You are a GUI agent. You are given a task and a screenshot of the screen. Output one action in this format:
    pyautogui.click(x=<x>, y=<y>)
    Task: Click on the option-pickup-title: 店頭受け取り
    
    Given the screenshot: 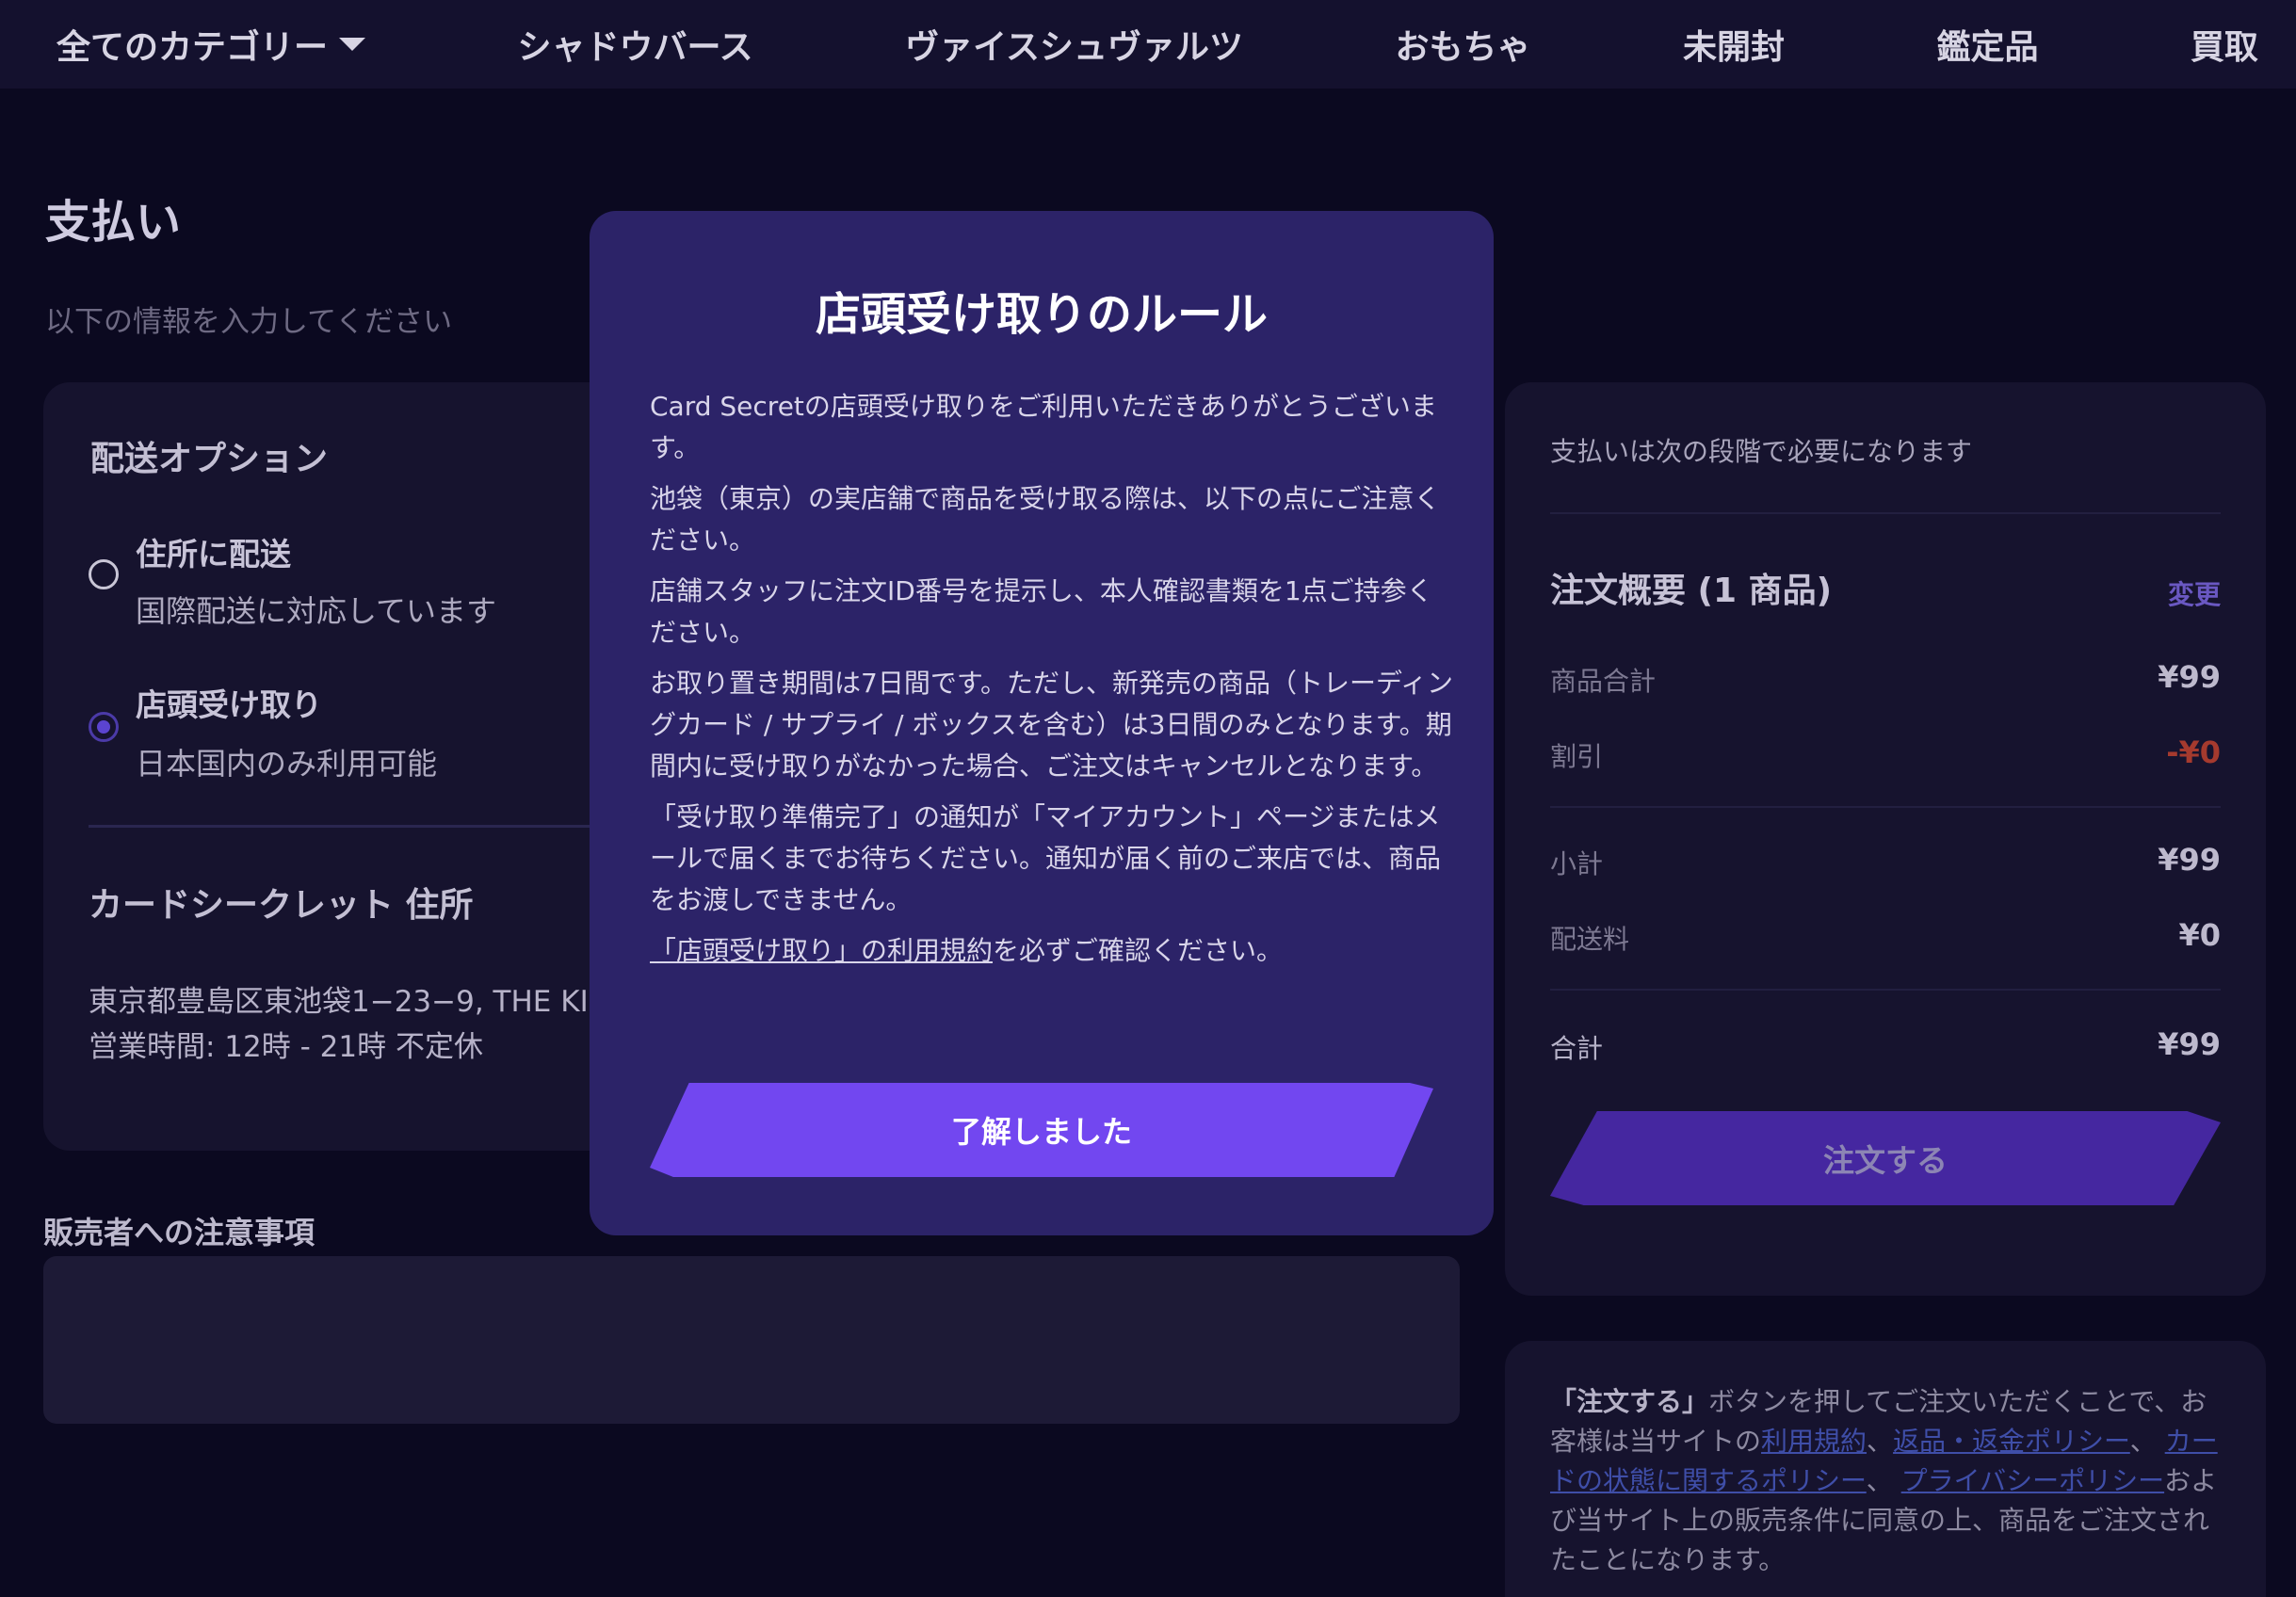 What is the action you would take?
    pyautogui.click(x=229, y=704)
    